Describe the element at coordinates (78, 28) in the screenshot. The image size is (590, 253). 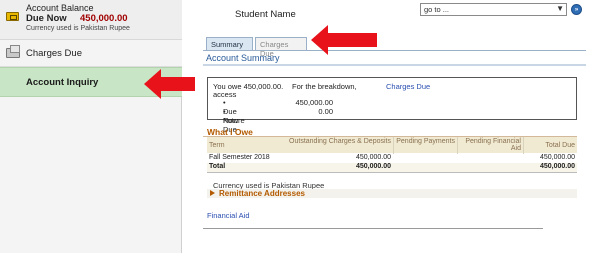
I see `currency-note: Currency used is Pakistan Rupee` at that location.